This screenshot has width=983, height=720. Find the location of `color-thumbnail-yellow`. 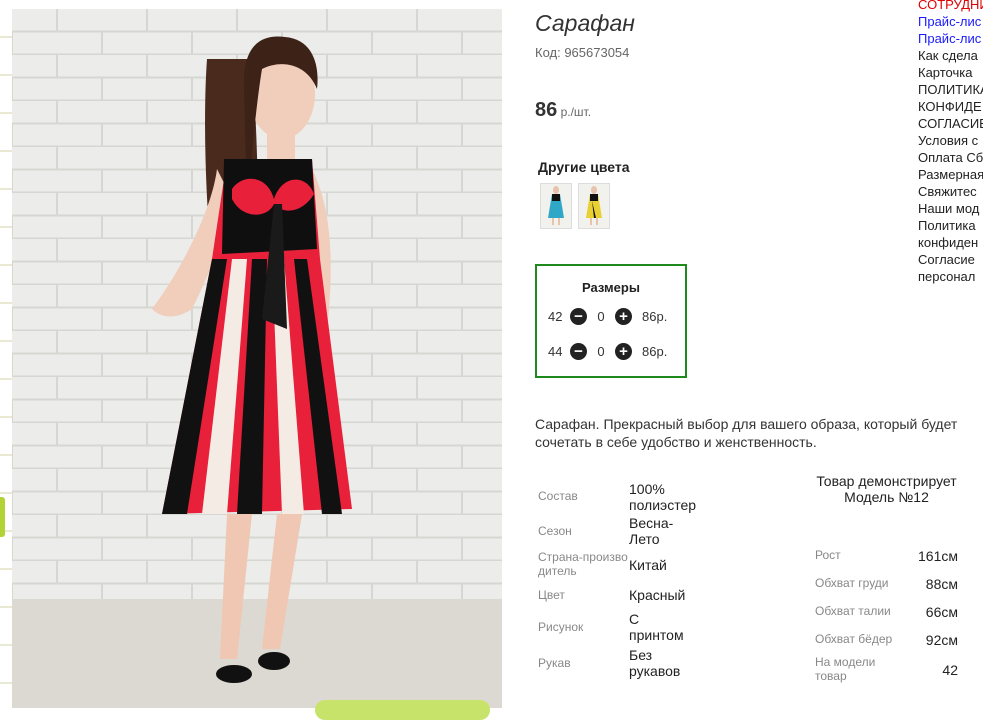

color-thumbnail-yellow is located at coordinates (594, 206).